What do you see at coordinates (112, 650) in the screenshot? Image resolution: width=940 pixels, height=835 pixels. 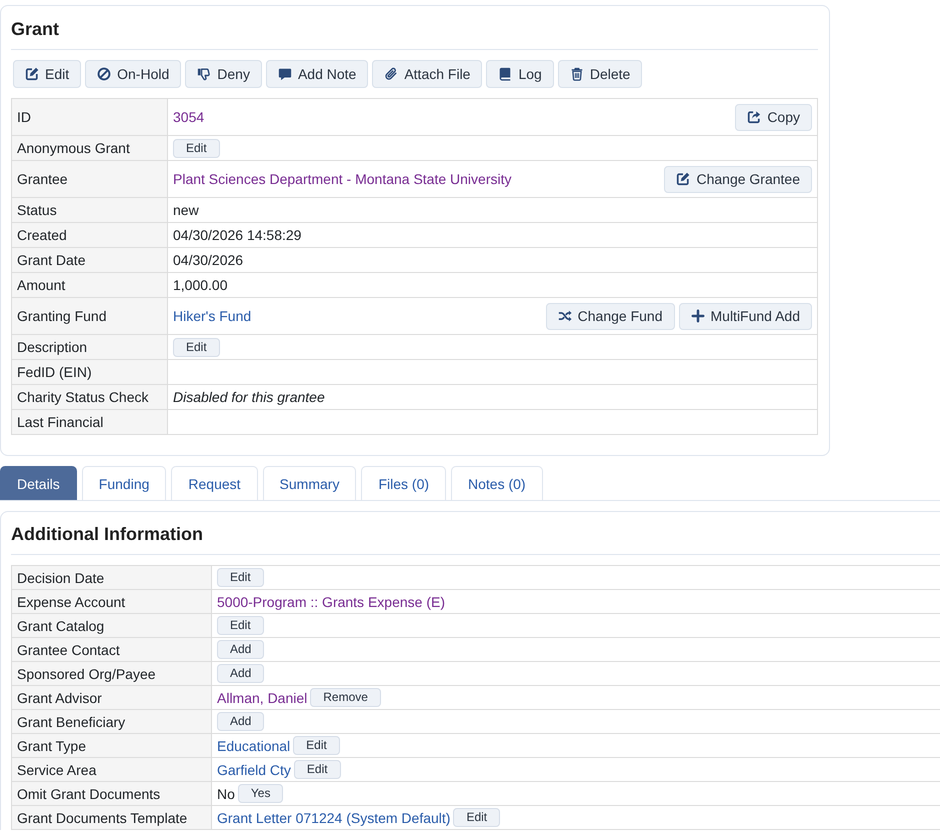 I see `field-label: Grantee Contact` at bounding box center [112, 650].